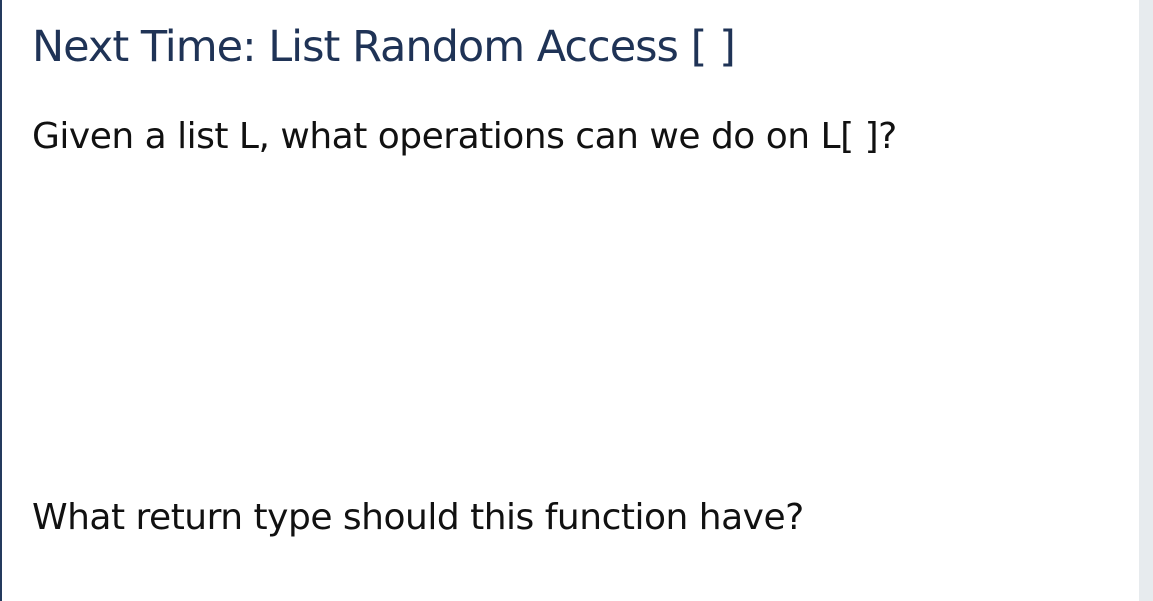 The width and height of the screenshot is (1153, 601). What do you see at coordinates (1146, 300) in the screenshot?
I see `window-edge-strip` at bounding box center [1146, 300].